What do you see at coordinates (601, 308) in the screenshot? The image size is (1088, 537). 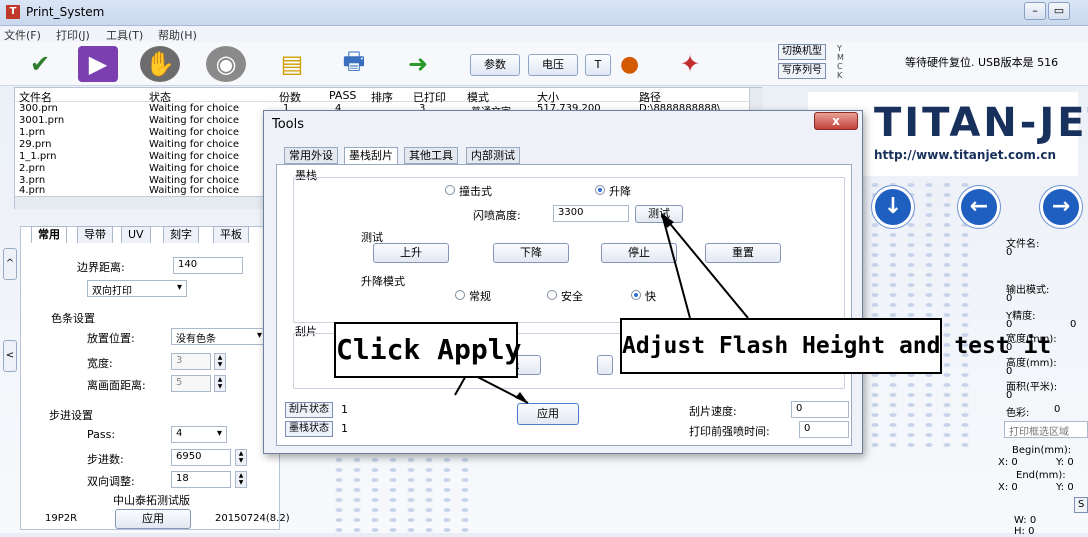 I see `annotation-arrows` at bounding box center [601, 308].